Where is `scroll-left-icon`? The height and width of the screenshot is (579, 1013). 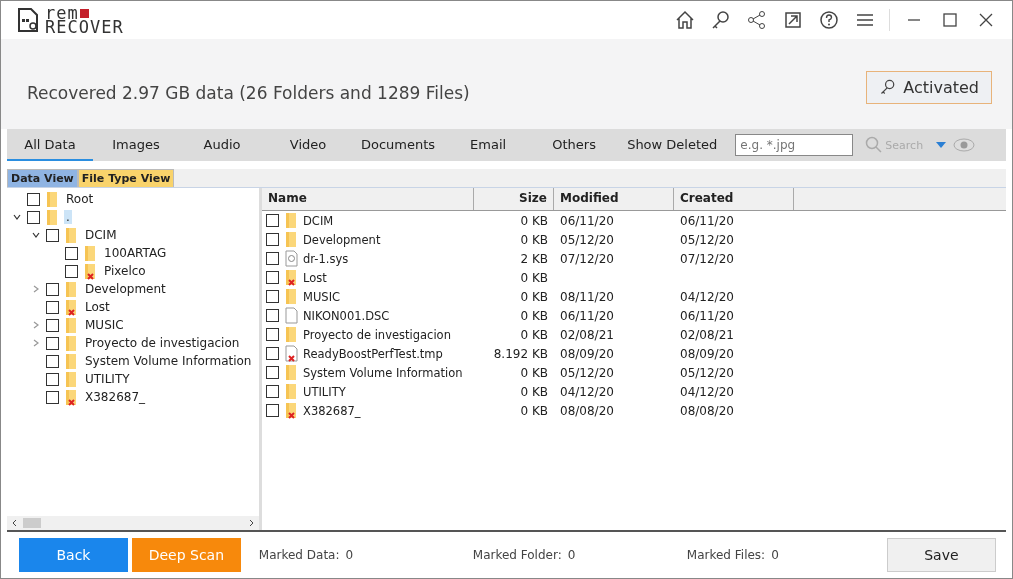
scroll-left-icon is located at coordinates (15, 523).